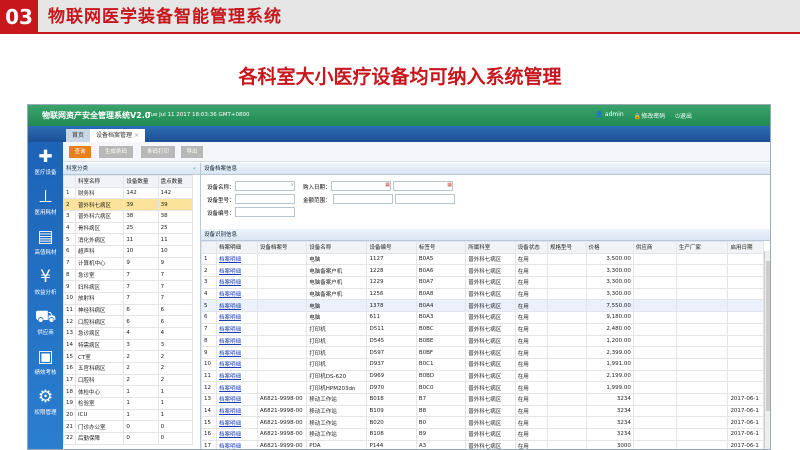 The height and width of the screenshot is (450, 800). What do you see at coordinates (128, 275) in the screenshot?
I see `table-row: 8 急诊室 7 7` at bounding box center [128, 275].